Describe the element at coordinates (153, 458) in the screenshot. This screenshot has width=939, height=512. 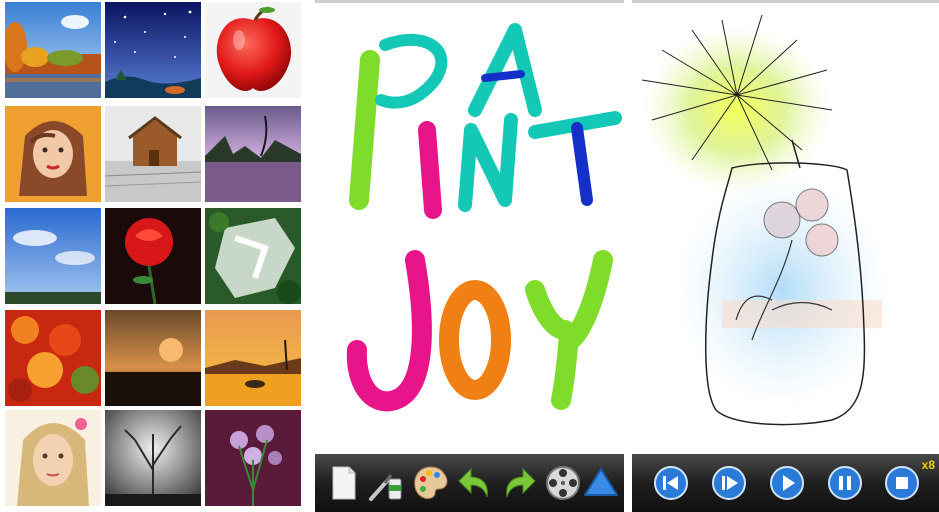
I see `bare-tree-painting` at that location.